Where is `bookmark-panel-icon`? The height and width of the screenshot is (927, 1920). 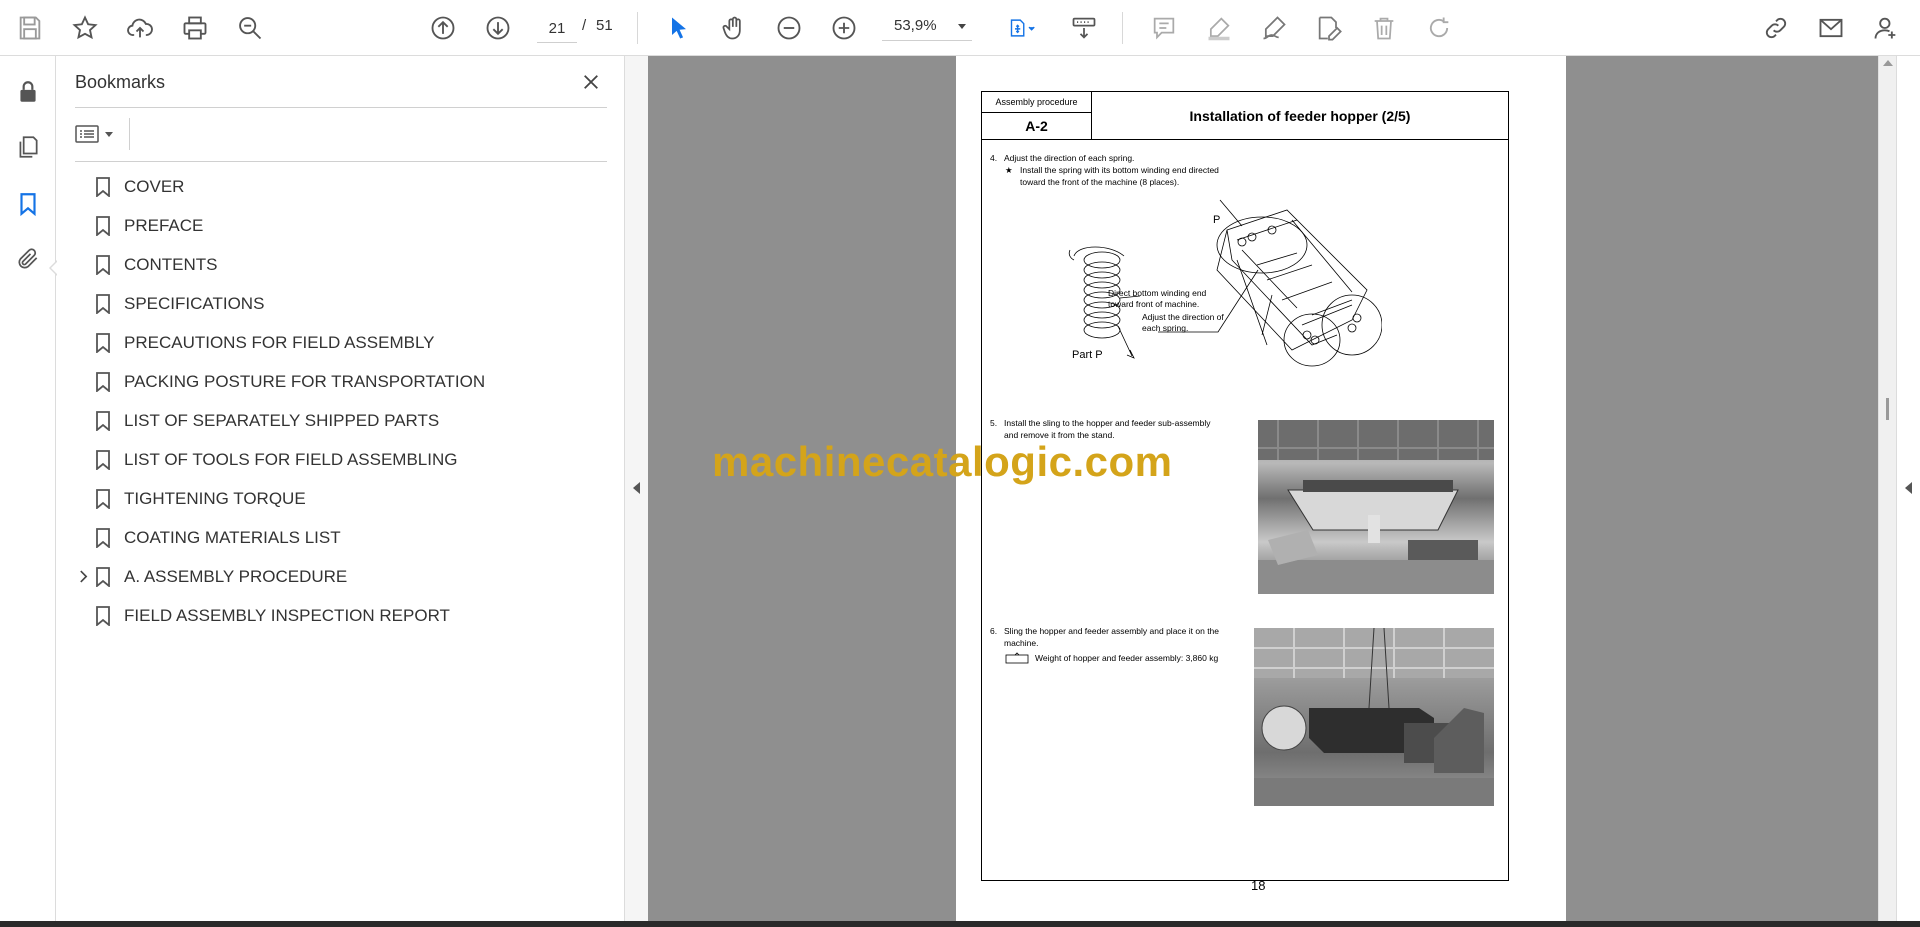
bookmark-panel-icon is located at coordinates (28, 204).